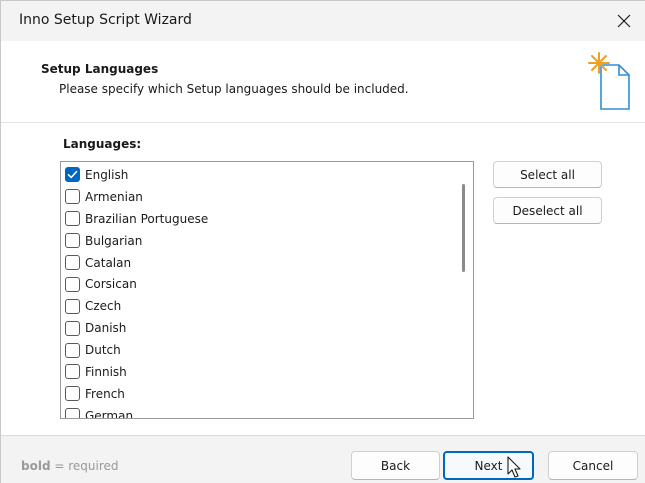  Describe the element at coordinates (111, 284) in the screenshot. I see `language-label: Corsican` at that location.